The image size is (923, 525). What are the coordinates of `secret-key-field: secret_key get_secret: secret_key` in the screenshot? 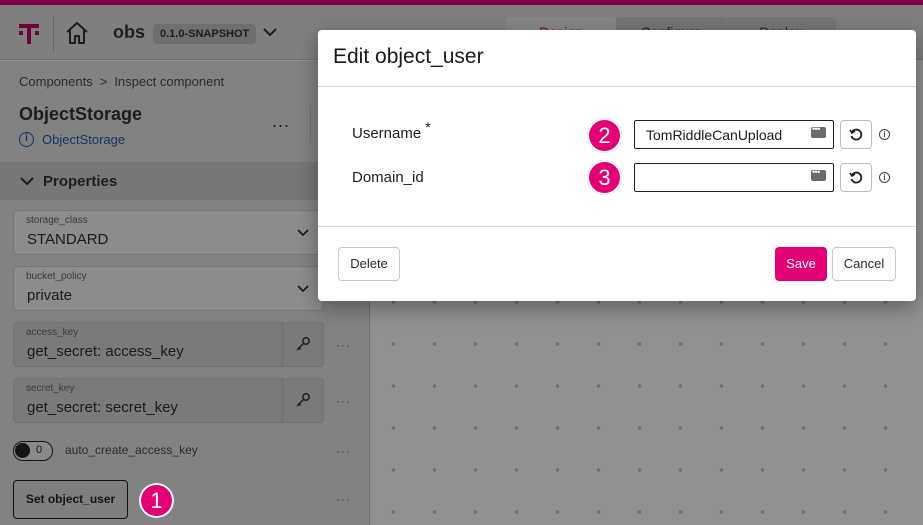 It's located at (168, 400).